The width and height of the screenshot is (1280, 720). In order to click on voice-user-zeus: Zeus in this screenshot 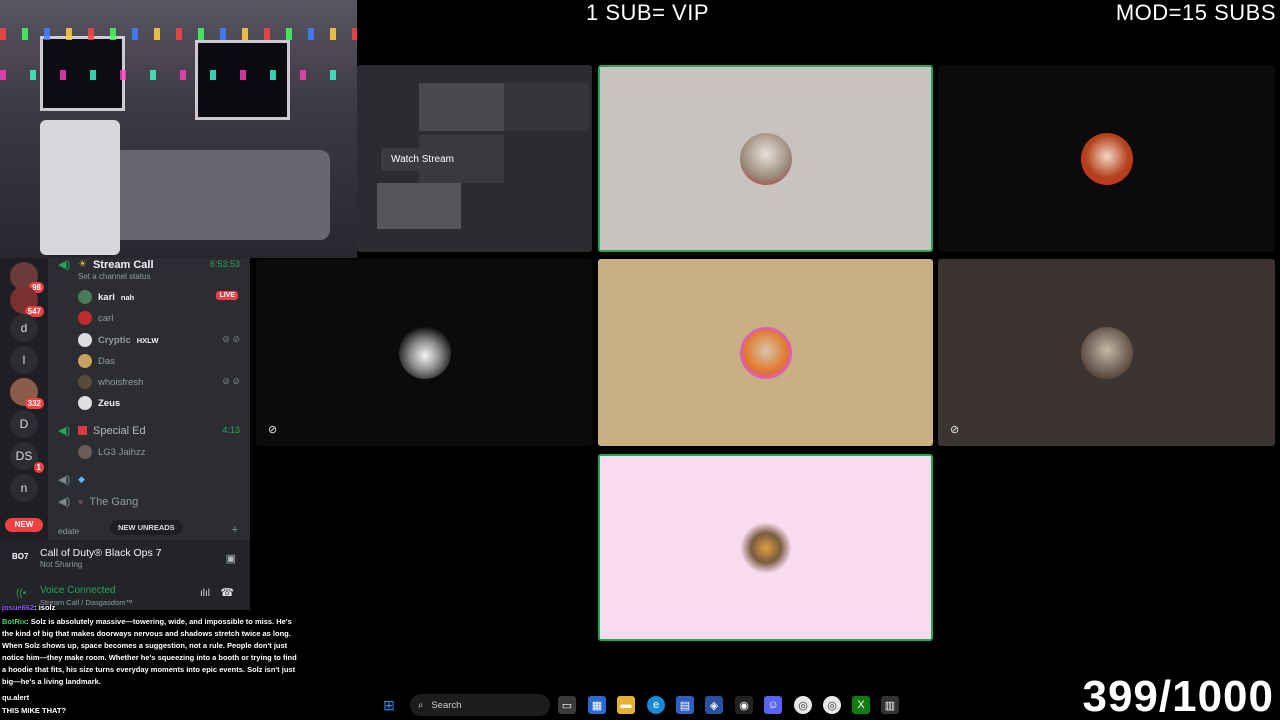, I will do `click(99, 403)`.